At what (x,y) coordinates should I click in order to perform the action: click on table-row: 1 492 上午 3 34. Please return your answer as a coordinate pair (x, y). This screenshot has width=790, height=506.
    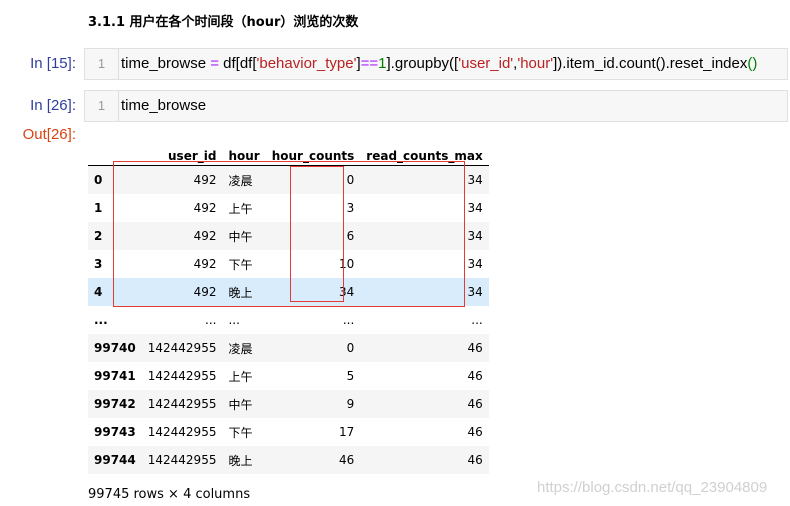
    Looking at the image, I should click on (288, 208).